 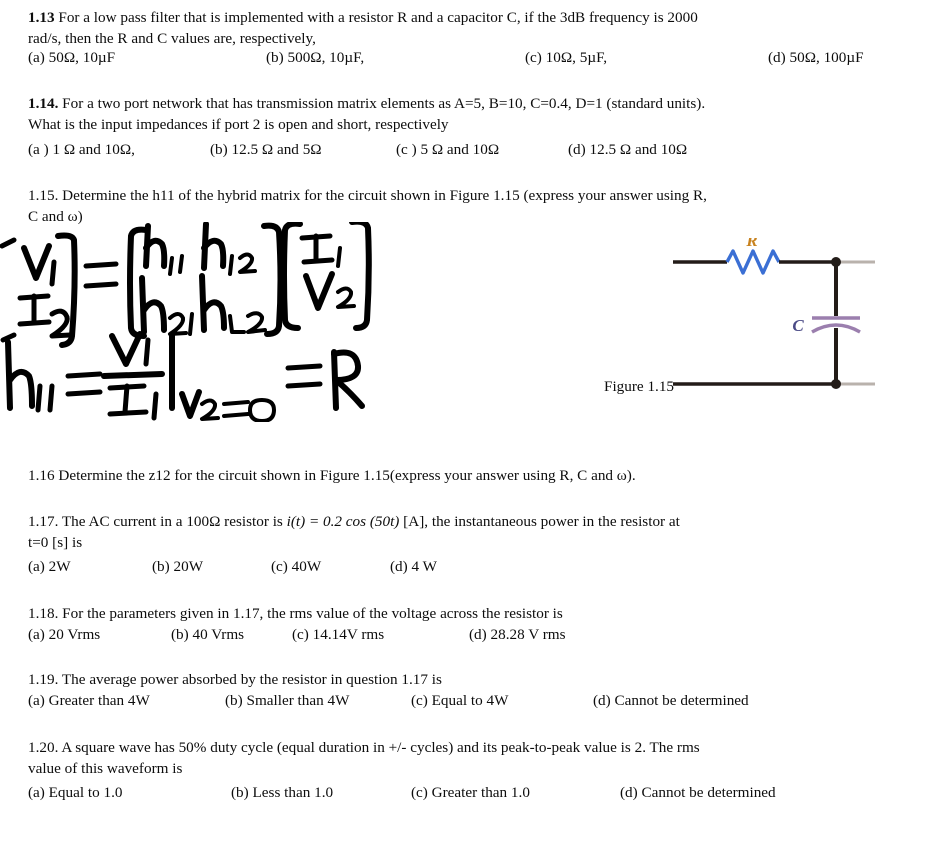 I want to click on option-1-20-b: (b) Less than 1.0, so click(x=282, y=793).